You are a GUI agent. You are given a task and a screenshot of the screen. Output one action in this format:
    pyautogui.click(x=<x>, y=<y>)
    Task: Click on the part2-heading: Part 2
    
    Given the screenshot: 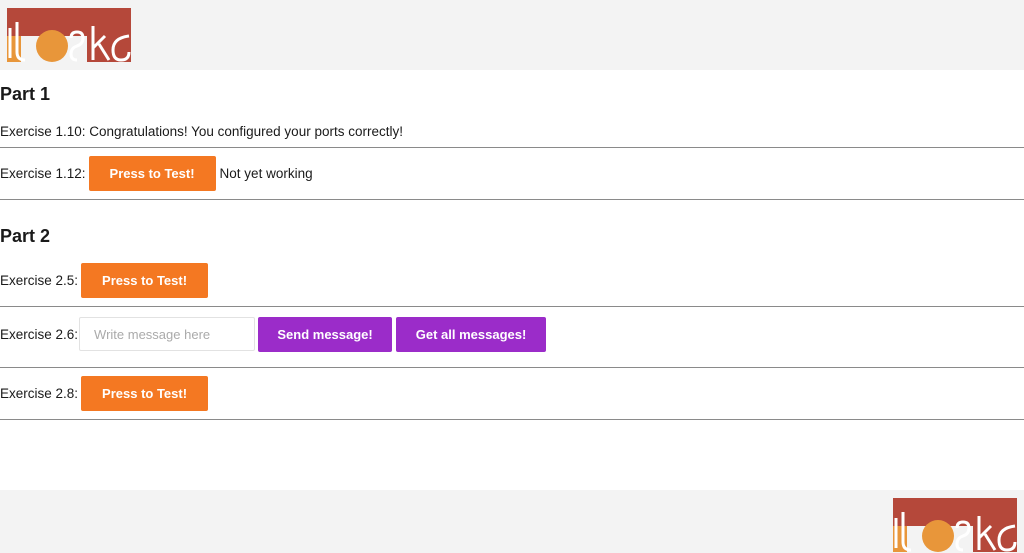 What is the action you would take?
    pyautogui.click(x=25, y=236)
    